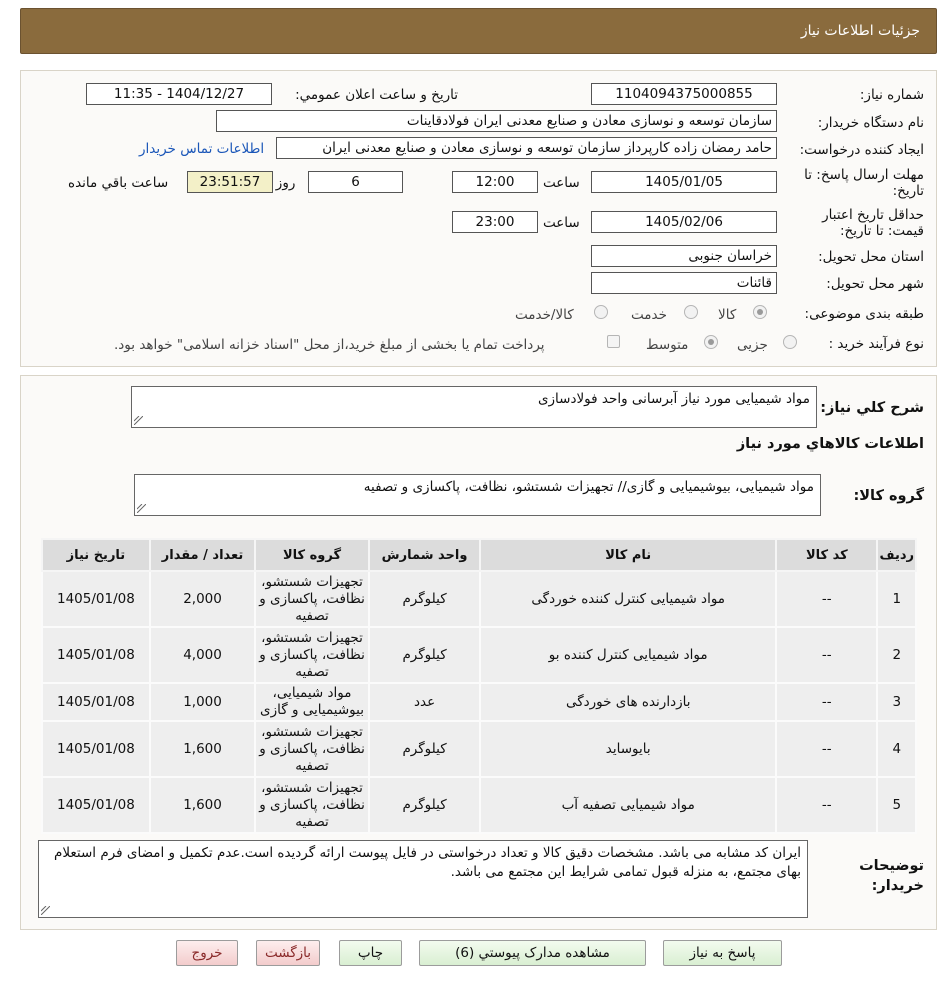  I want to click on cell-quantity: 2,000, so click(202, 599).